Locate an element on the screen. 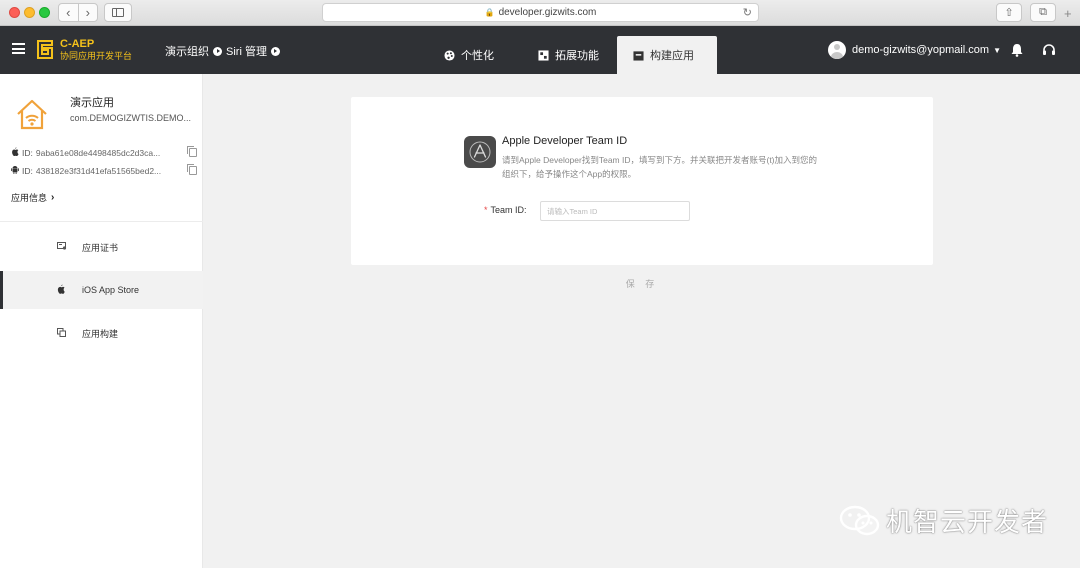 The image size is (1080, 568). tab-label: 个性化 is located at coordinates (477, 56).